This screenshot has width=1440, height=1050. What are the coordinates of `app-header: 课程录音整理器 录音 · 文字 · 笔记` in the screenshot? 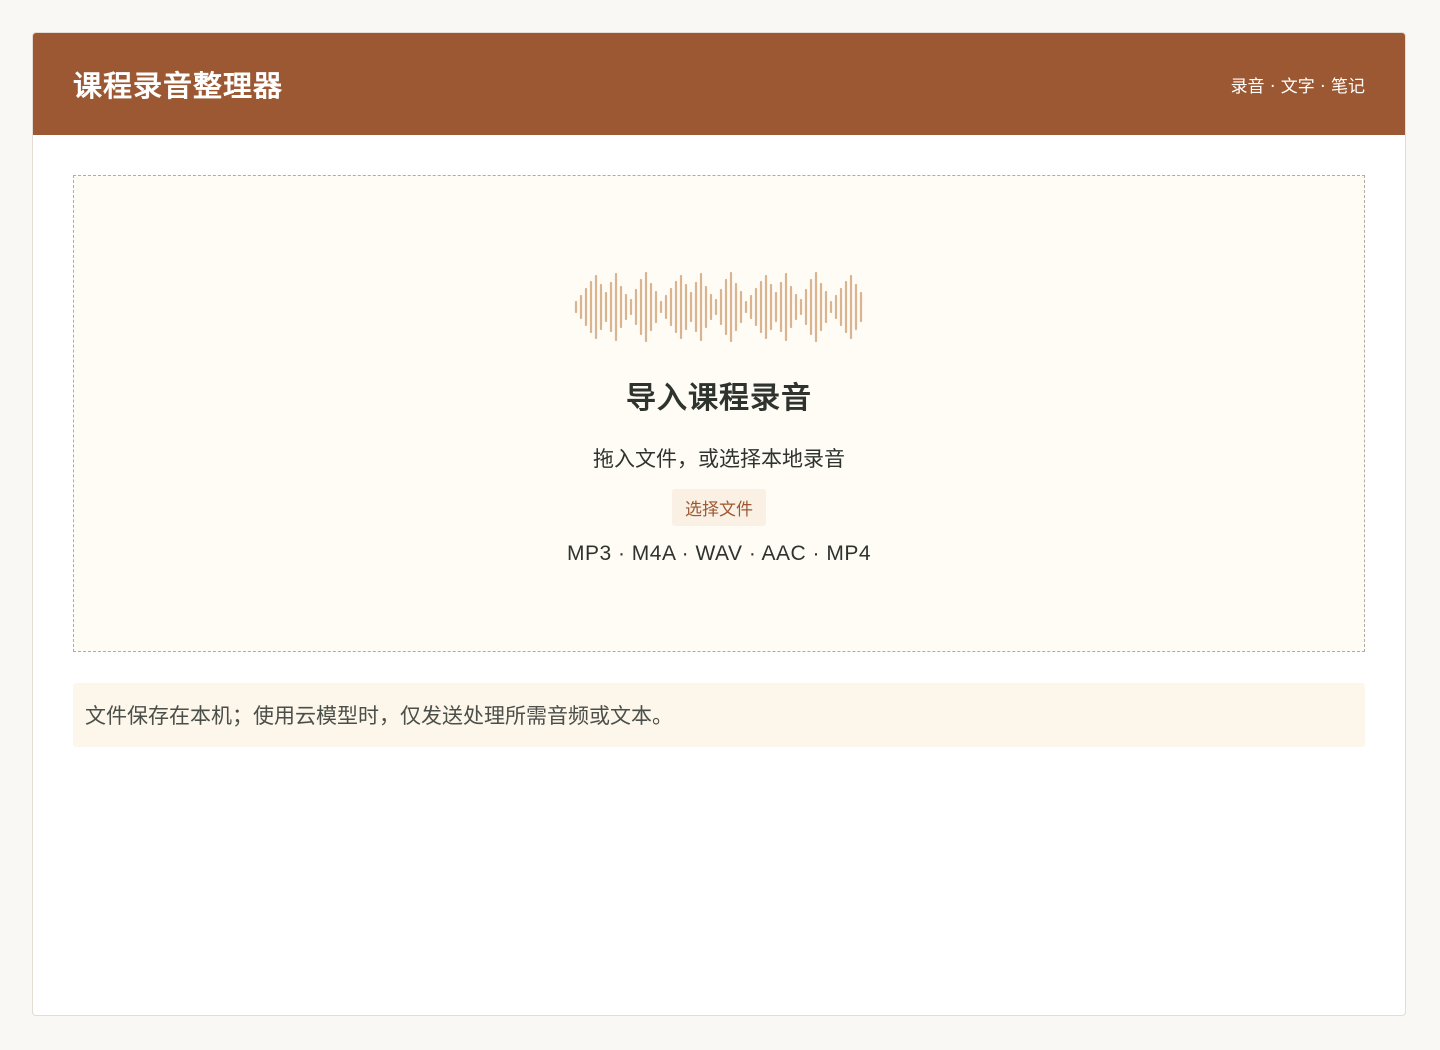 It's located at (719, 84).